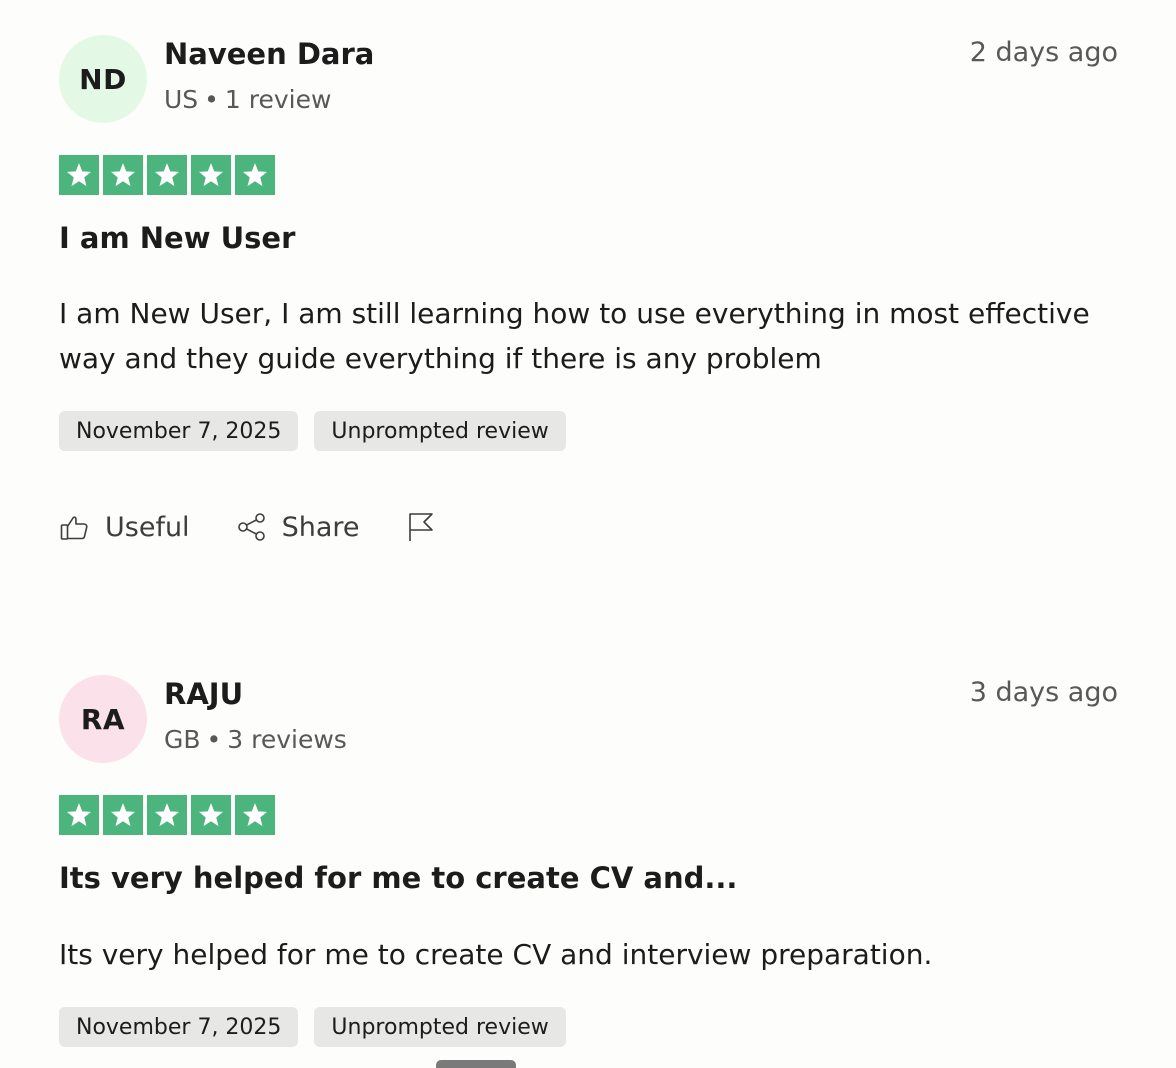 The height and width of the screenshot is (1068, 1176). Describe the element at coordinates (203, 694) in the screenshot. I see `reviewer-name: RAJU` at that location.